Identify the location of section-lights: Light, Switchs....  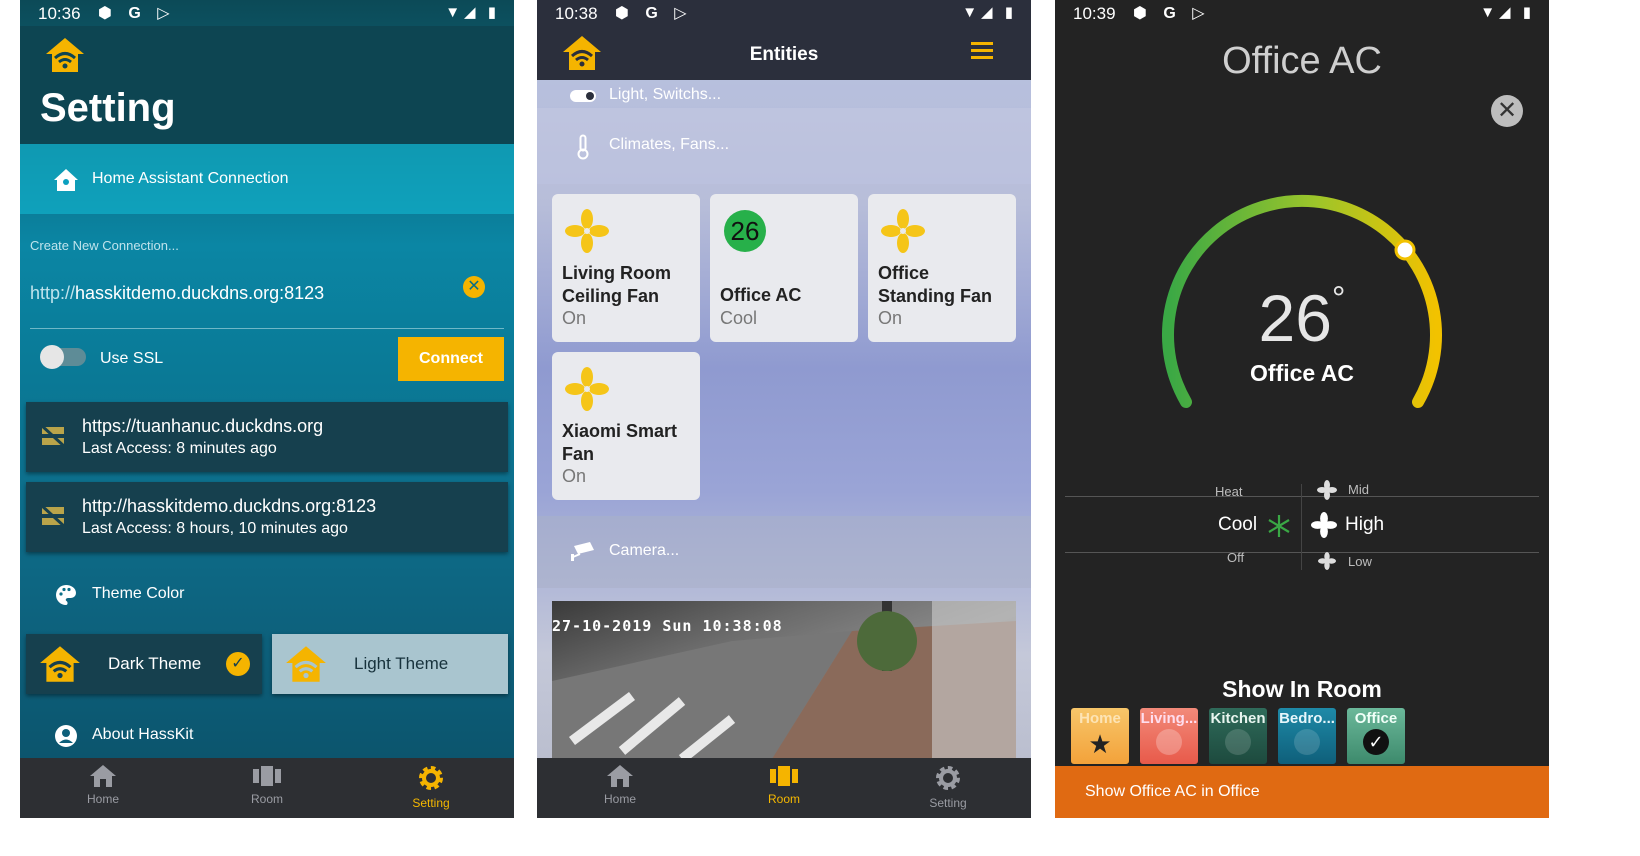
(784, 94).